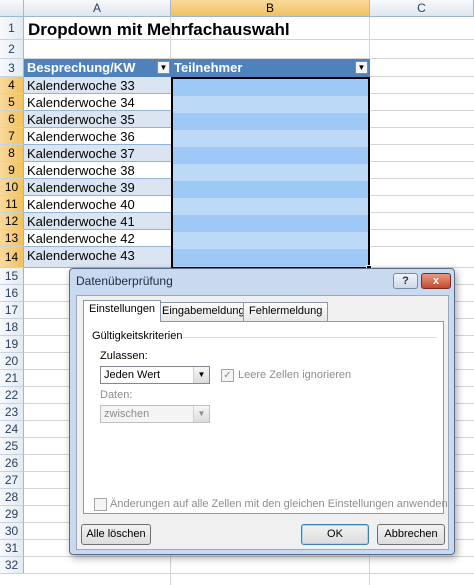 This screenshot has height=585, width=474. I want to click on row-header-27: 27, so click(12, 480).